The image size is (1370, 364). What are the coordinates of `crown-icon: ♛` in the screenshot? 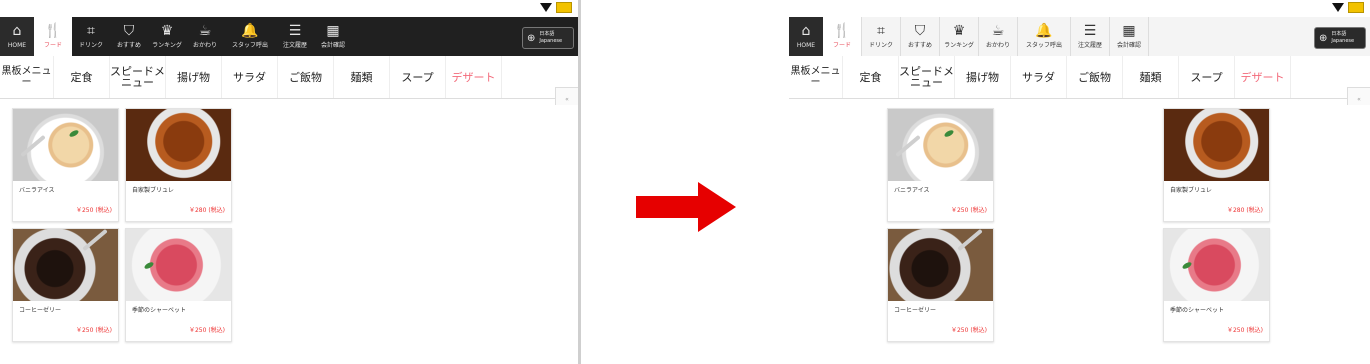 It's located at (167, 31).